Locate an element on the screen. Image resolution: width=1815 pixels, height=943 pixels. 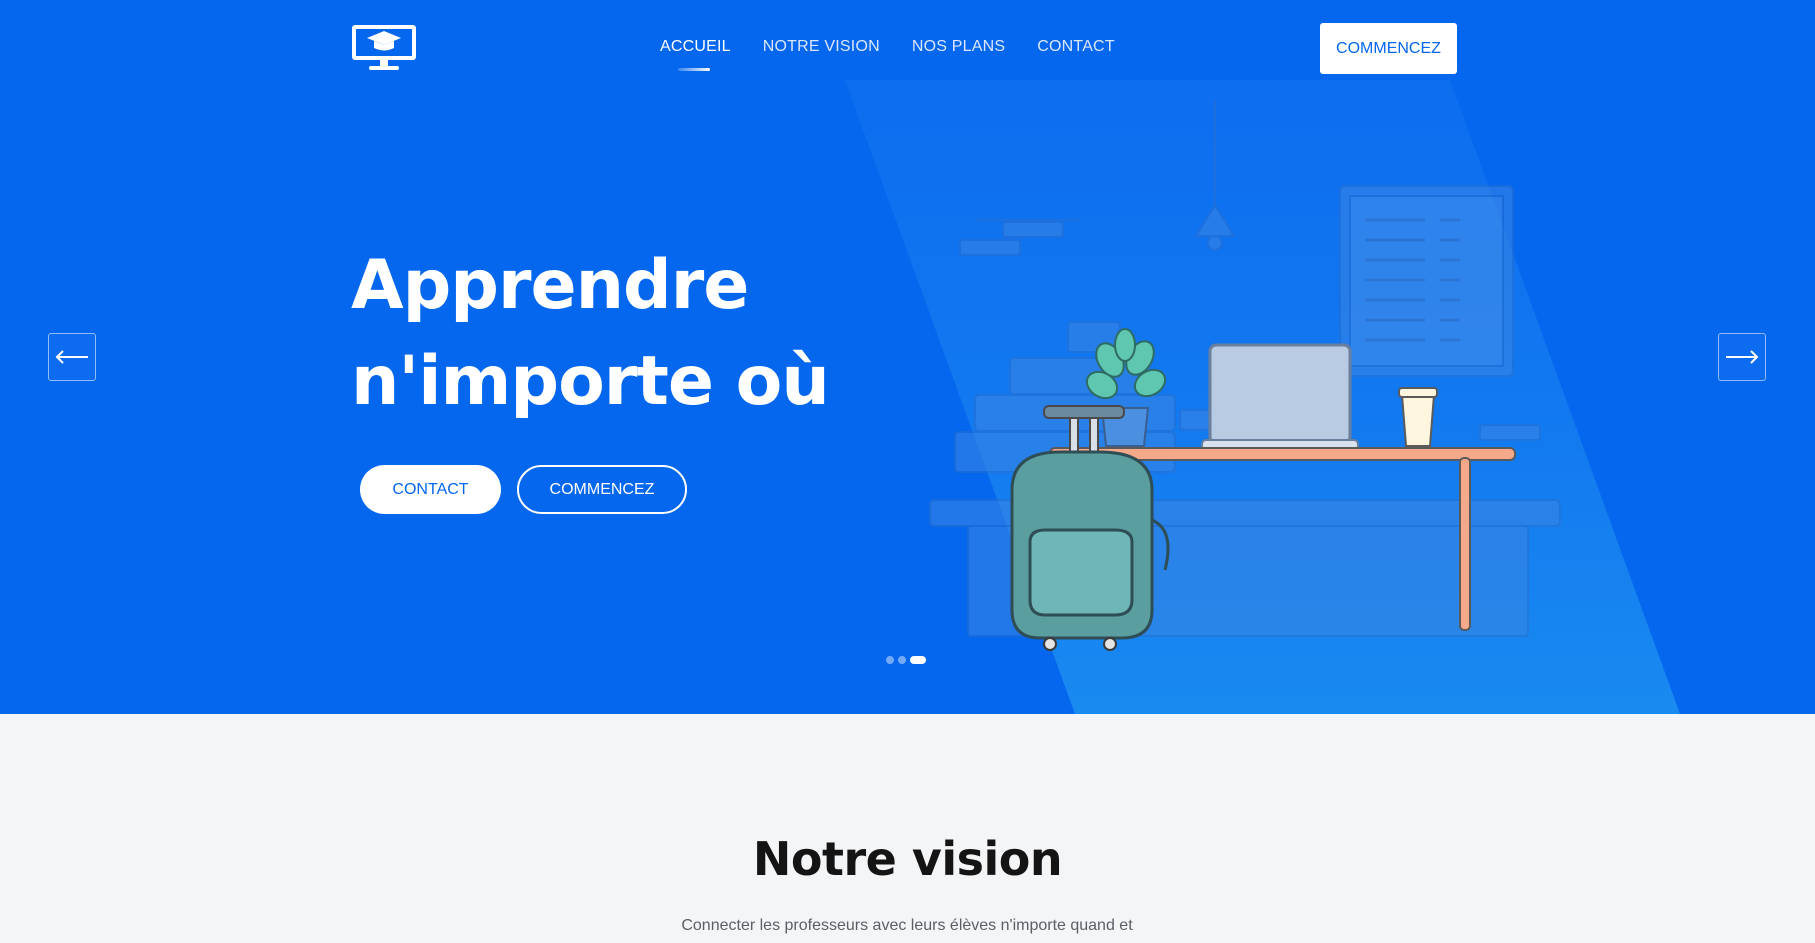
carousel-prev-button is located at coordinates (72, 357).